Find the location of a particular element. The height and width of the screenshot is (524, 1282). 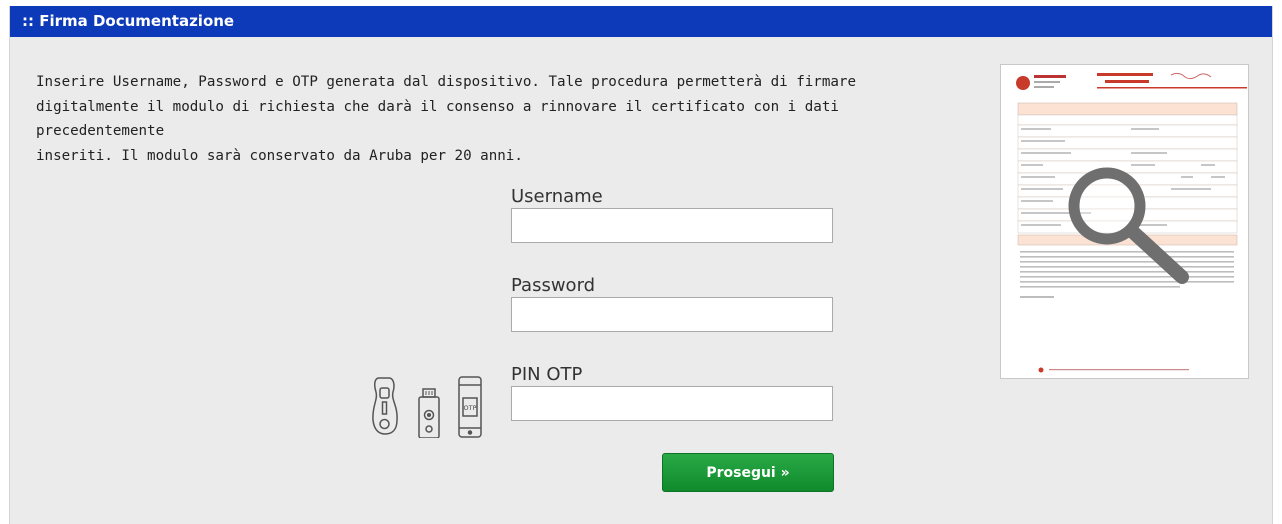

otp-devices-illustration: OTP is located at coordinates (426, 407).